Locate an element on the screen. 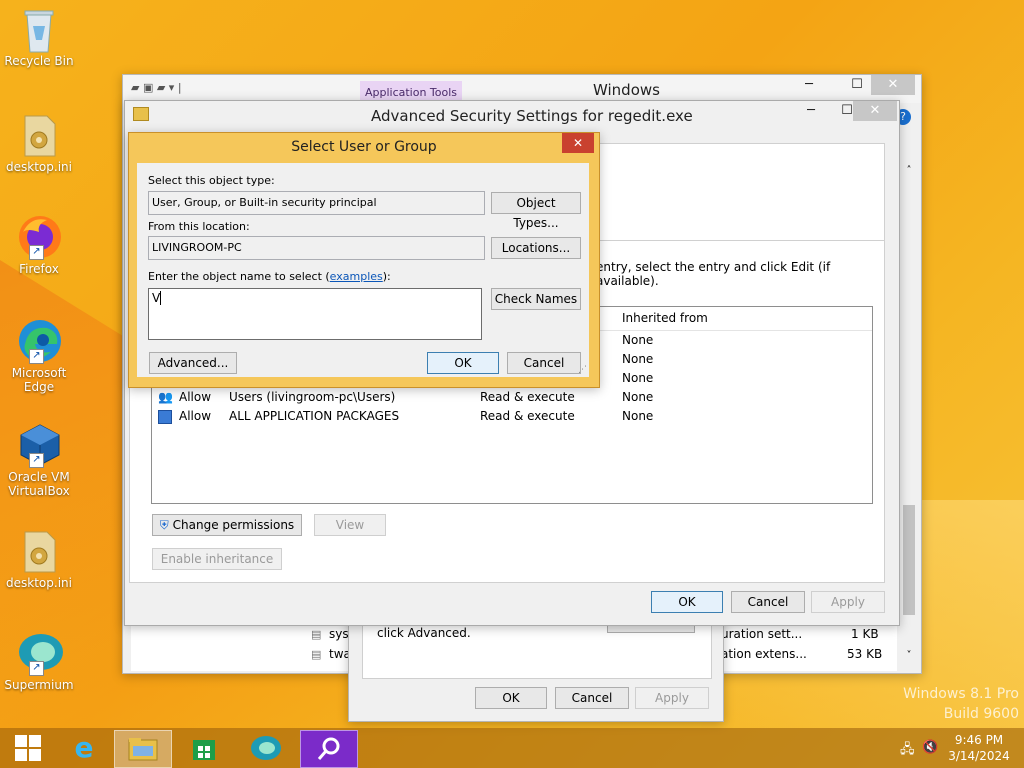 This screenshot has height=768, width=1024. magnifier-icon is located at coordinates (328, 748).